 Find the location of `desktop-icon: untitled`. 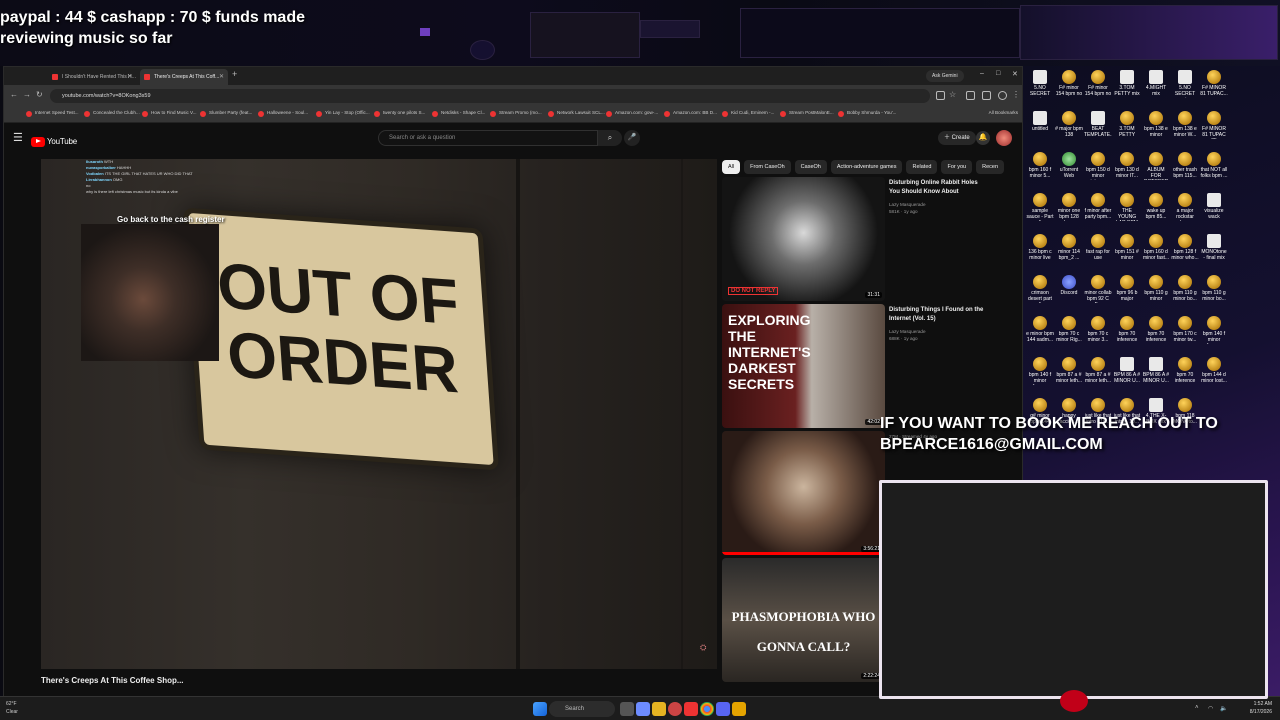

desktop-icon: untitled is located at coordinates (1040, 127).